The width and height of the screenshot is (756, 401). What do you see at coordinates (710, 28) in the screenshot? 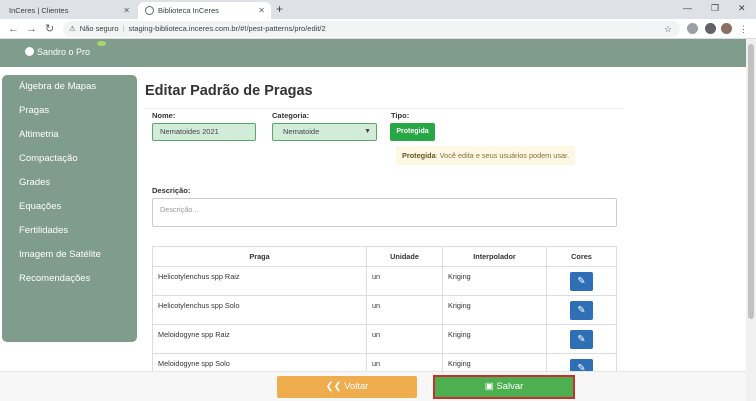
I see `extensions-puzzle-icon` at bounding box center [710, 28].